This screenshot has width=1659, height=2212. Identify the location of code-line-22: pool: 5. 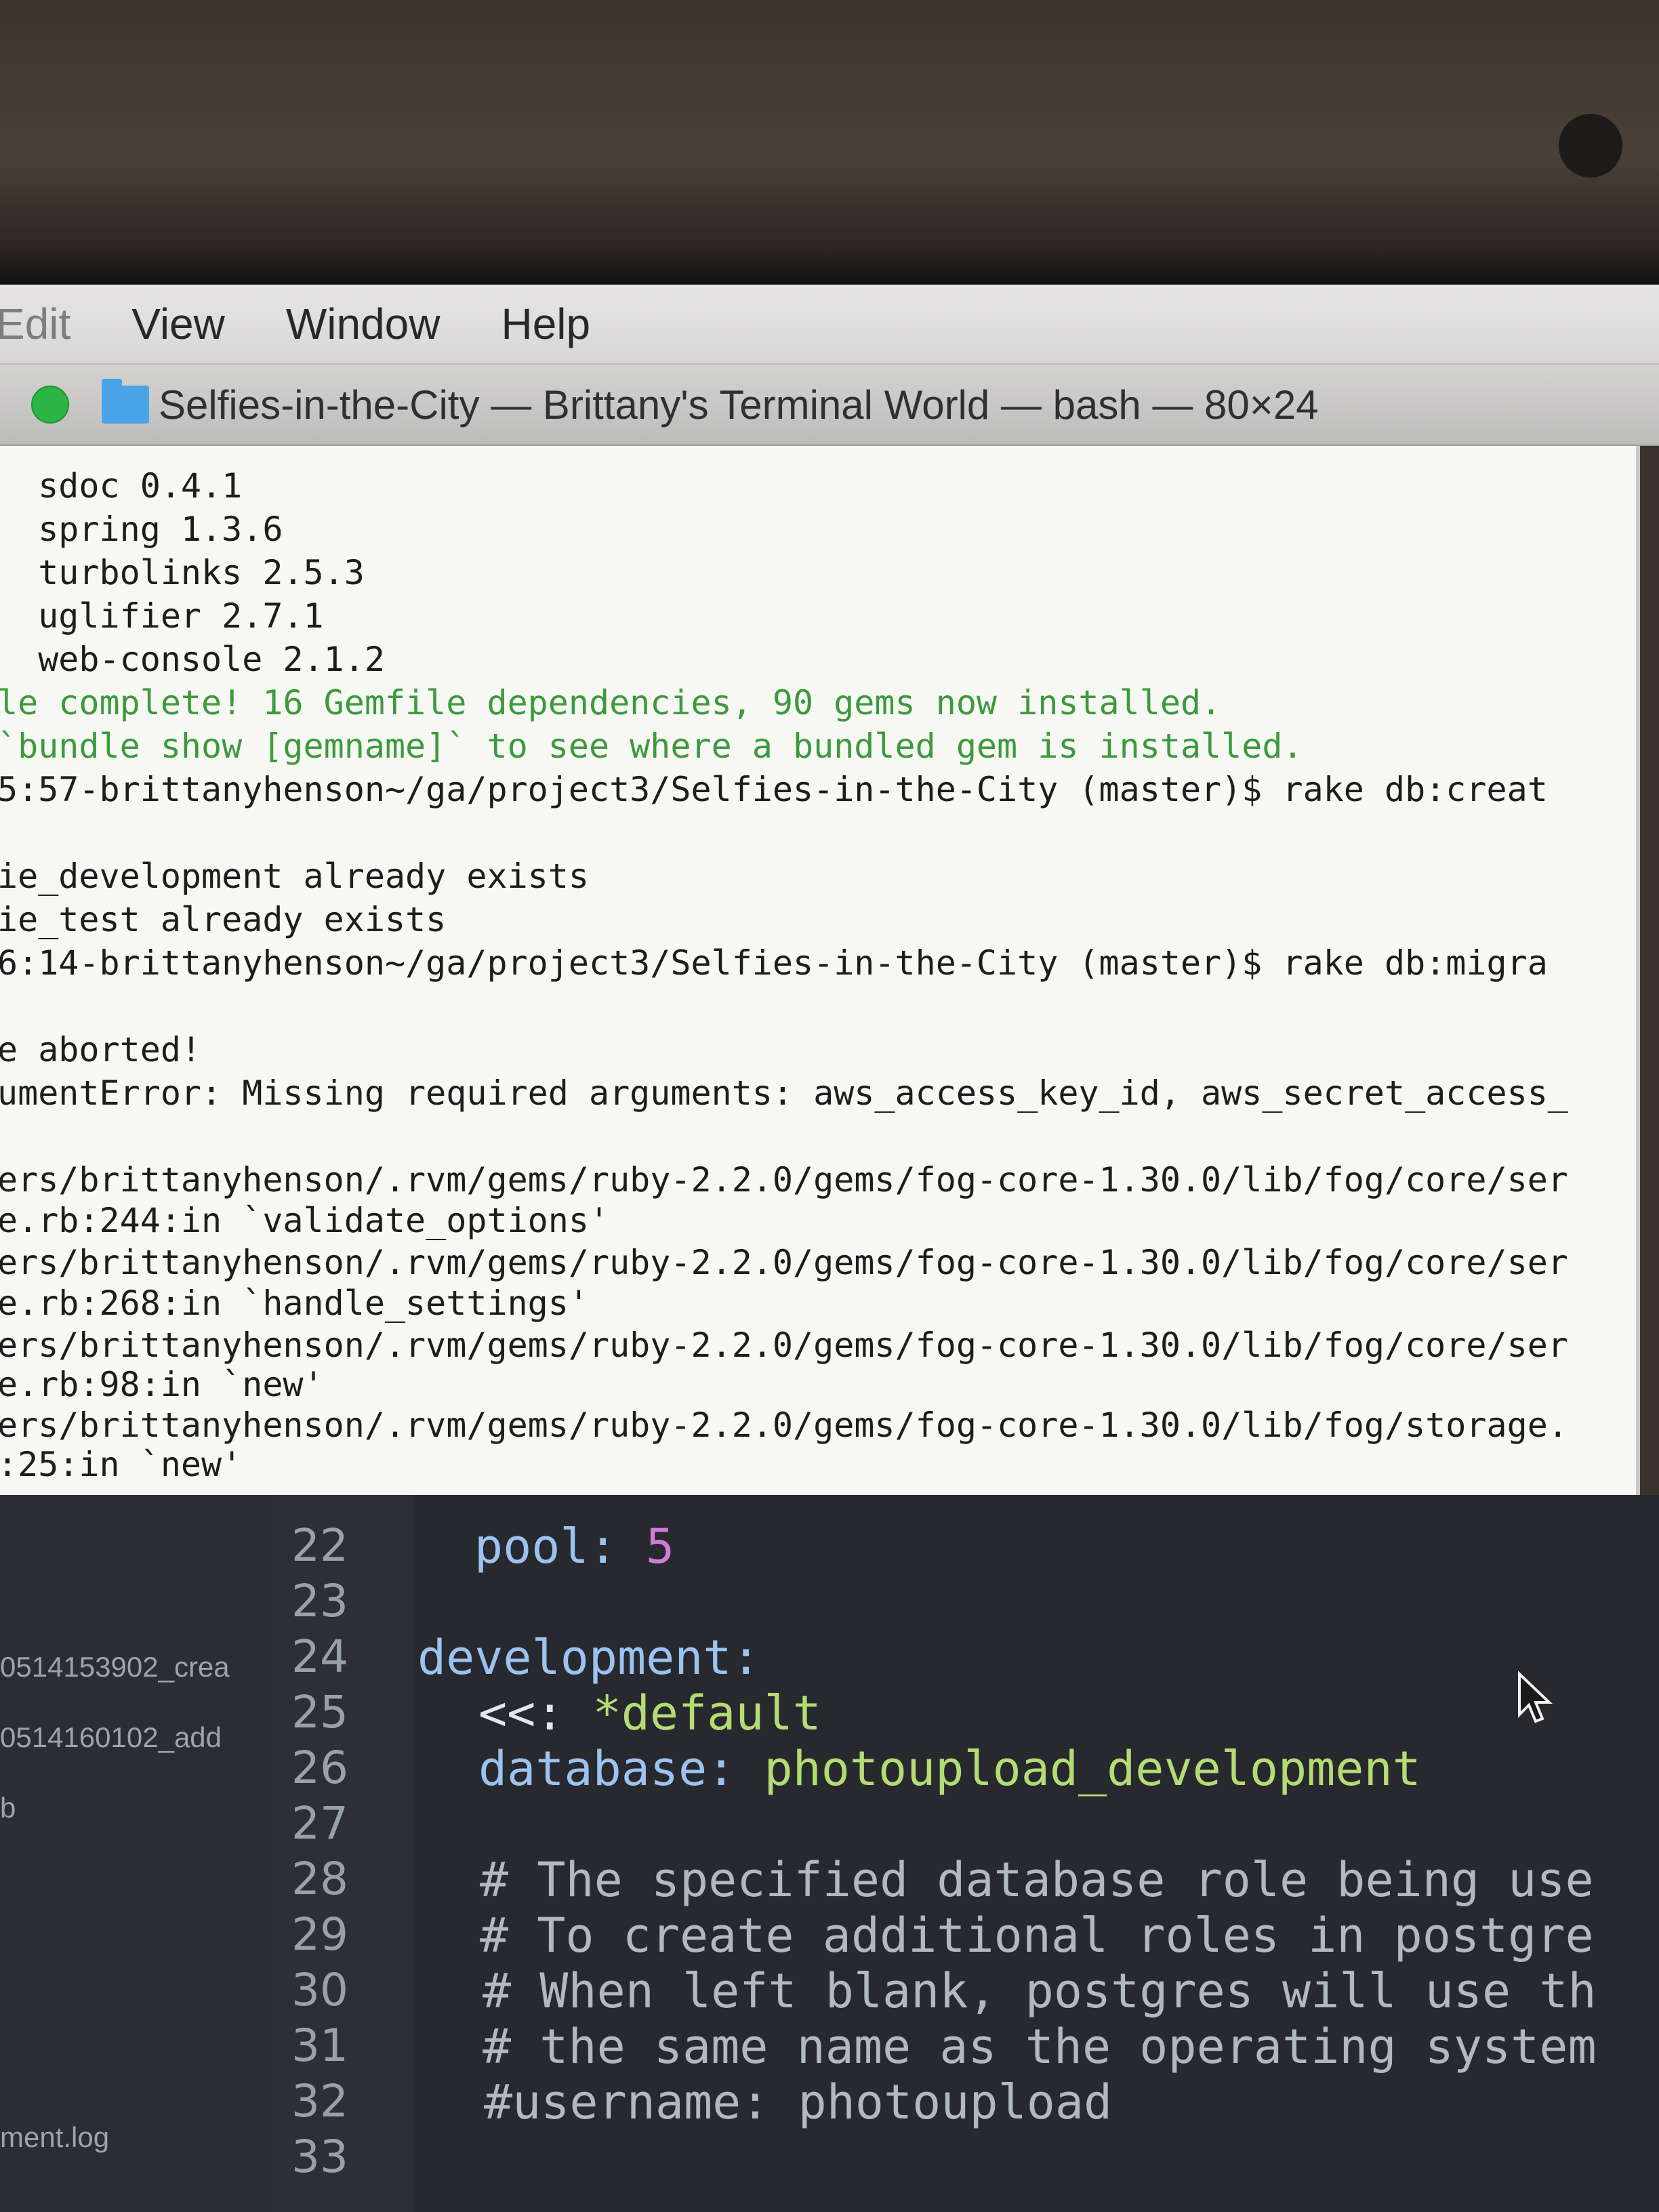
(574, 1546).